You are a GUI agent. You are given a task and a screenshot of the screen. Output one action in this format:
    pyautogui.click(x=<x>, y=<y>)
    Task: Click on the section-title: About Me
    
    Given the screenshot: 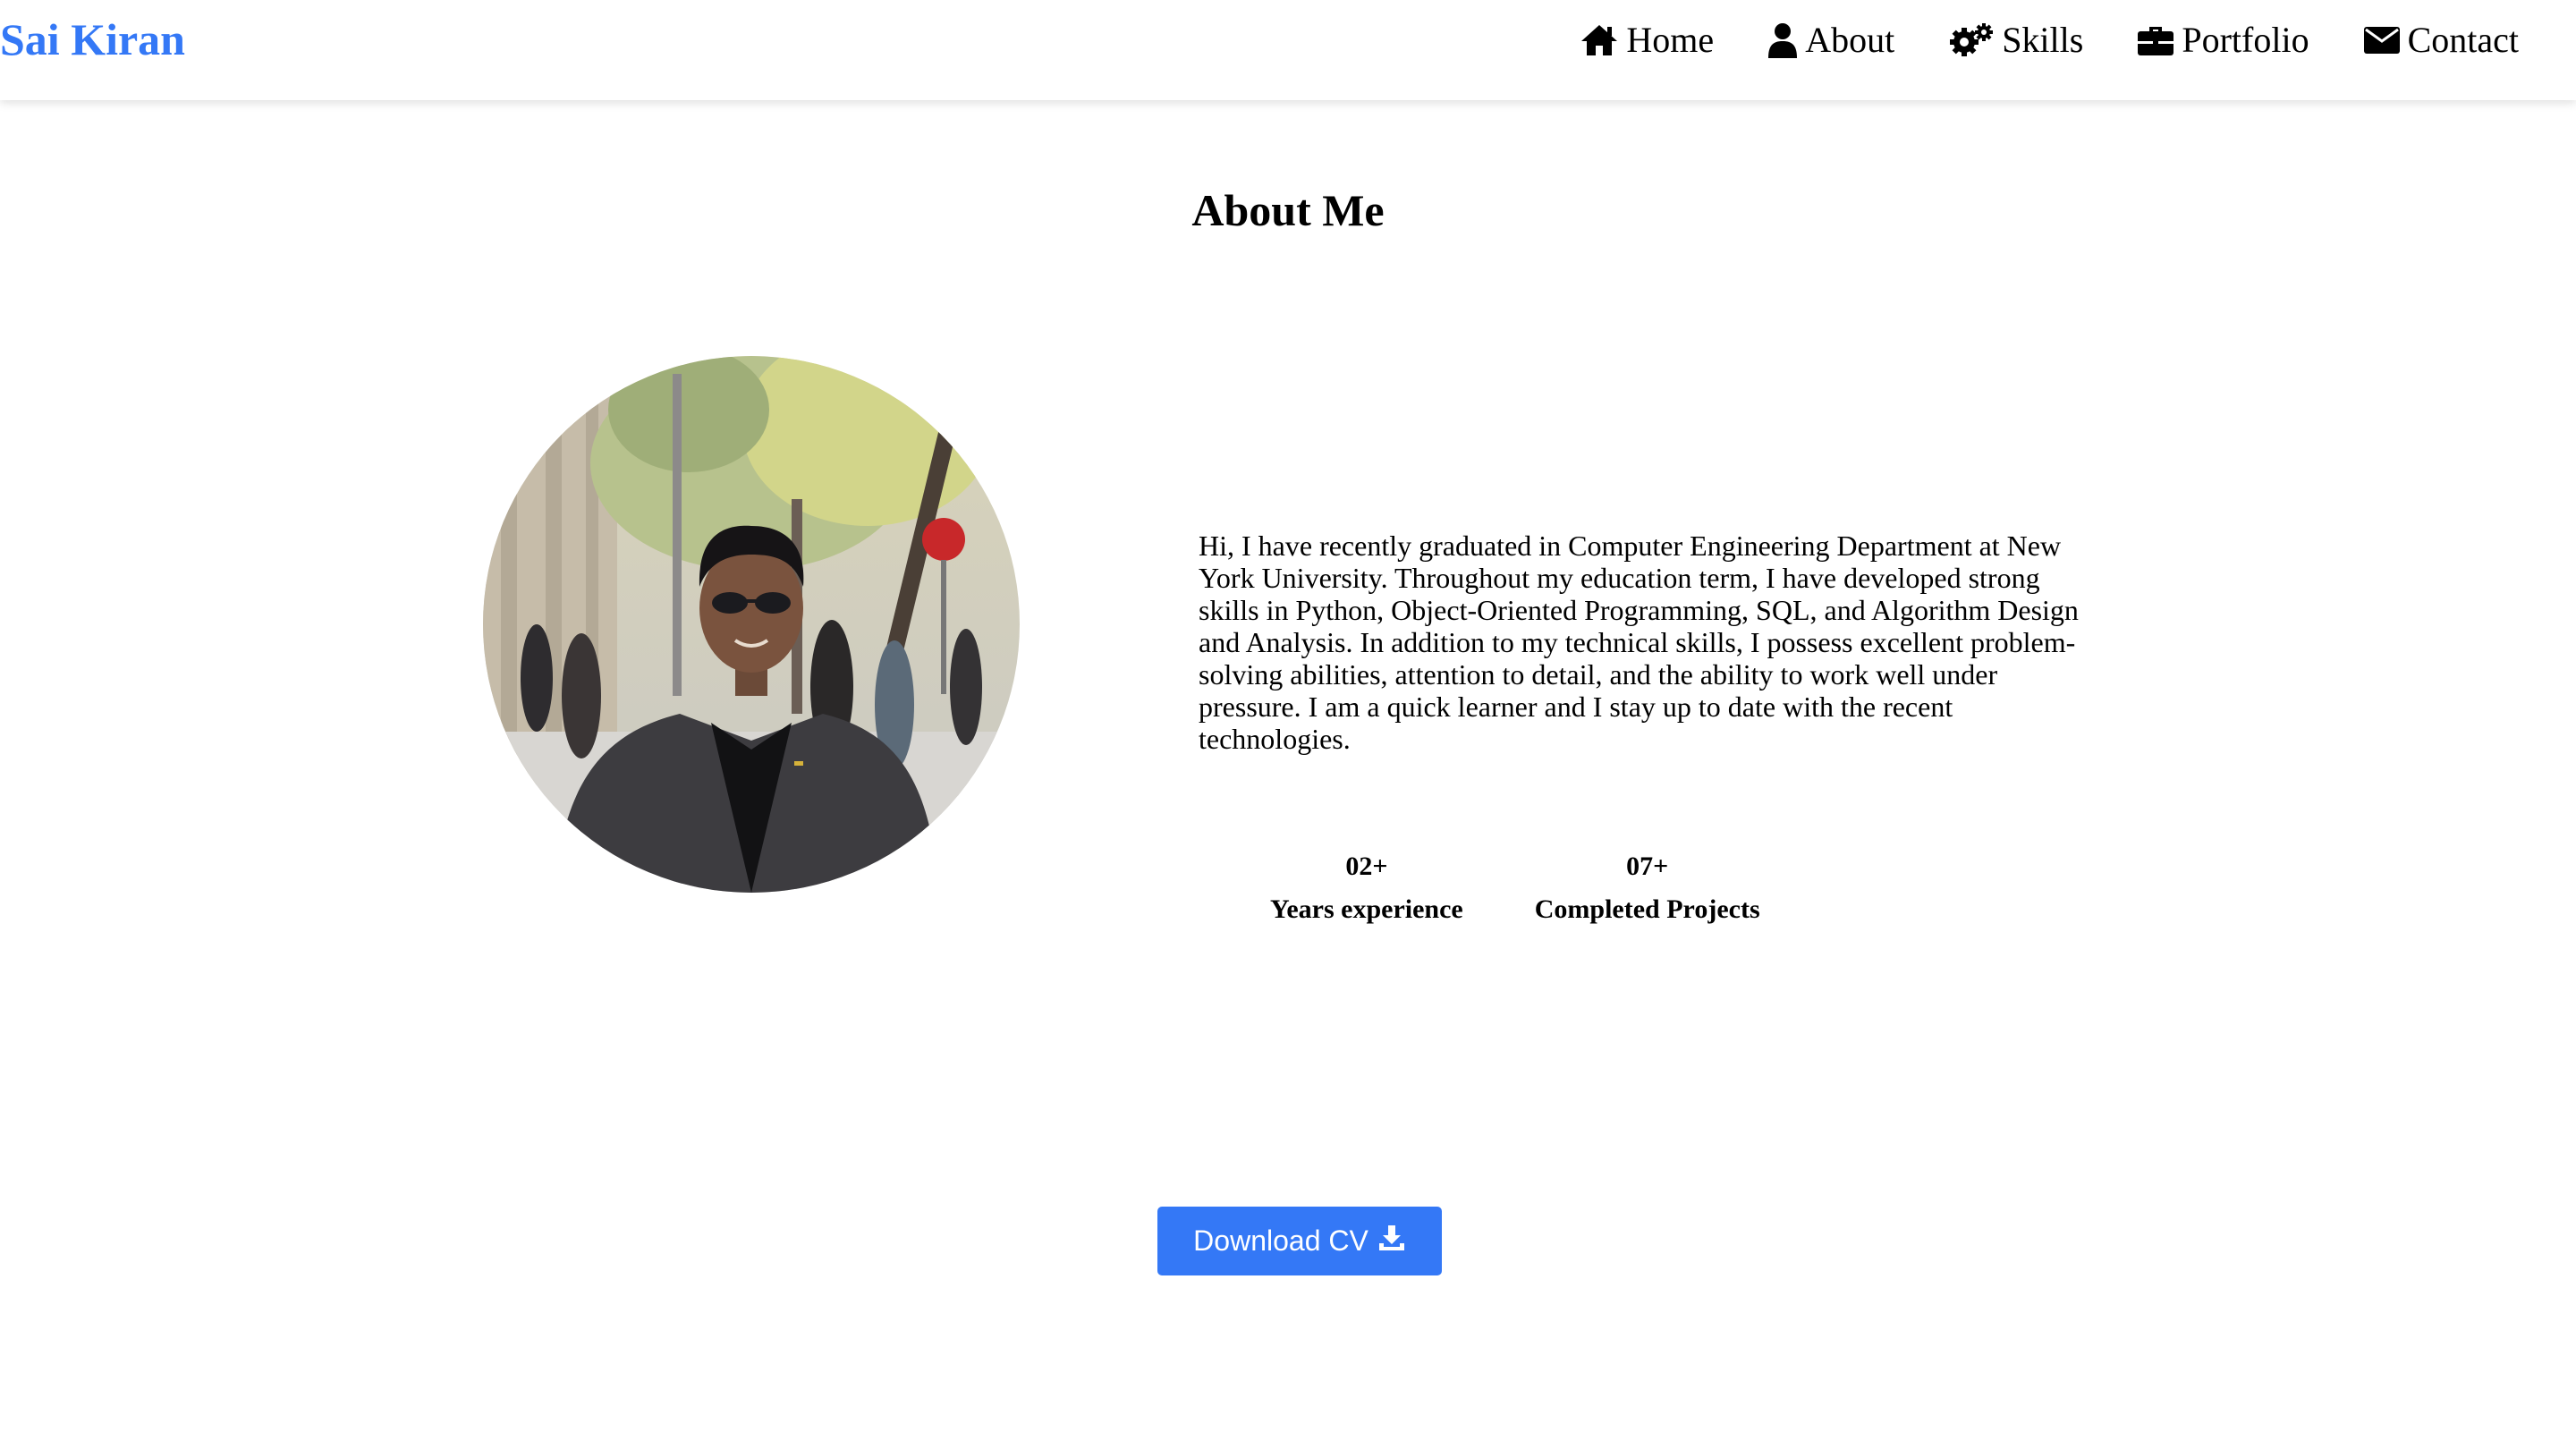 What is the action you would take?
    pyautogui.click(x=1288, y=210)
    